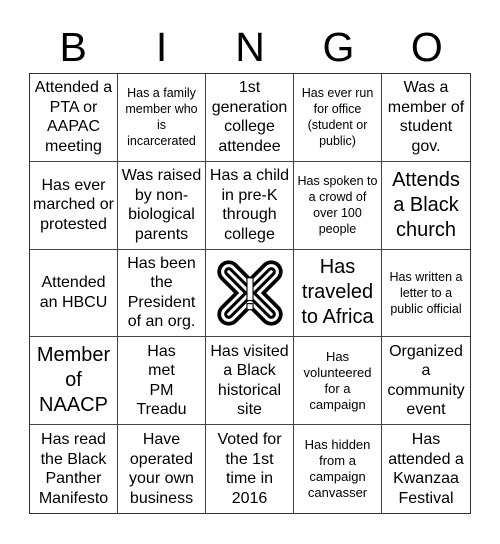  What do you see at coordinates (338, 293) in the screenshot?
I see `bingo-cell: Has traveled to Africa` at bounding box center [338, 293].